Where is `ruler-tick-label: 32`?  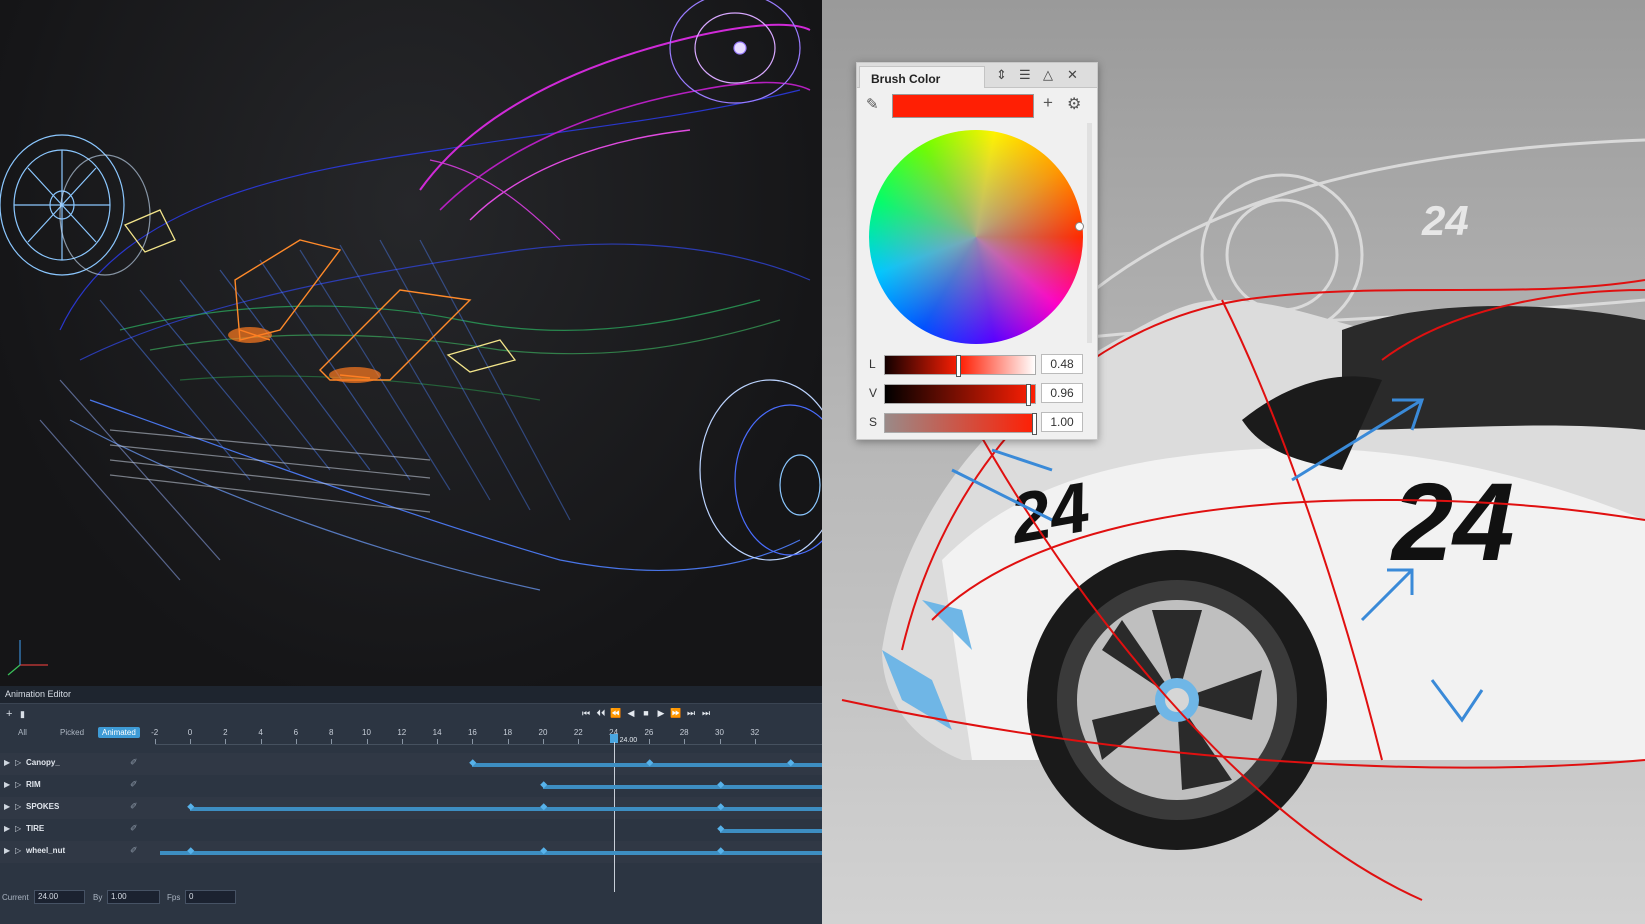
ruler-tick-label: 32 is located at coordinates (755, 732).